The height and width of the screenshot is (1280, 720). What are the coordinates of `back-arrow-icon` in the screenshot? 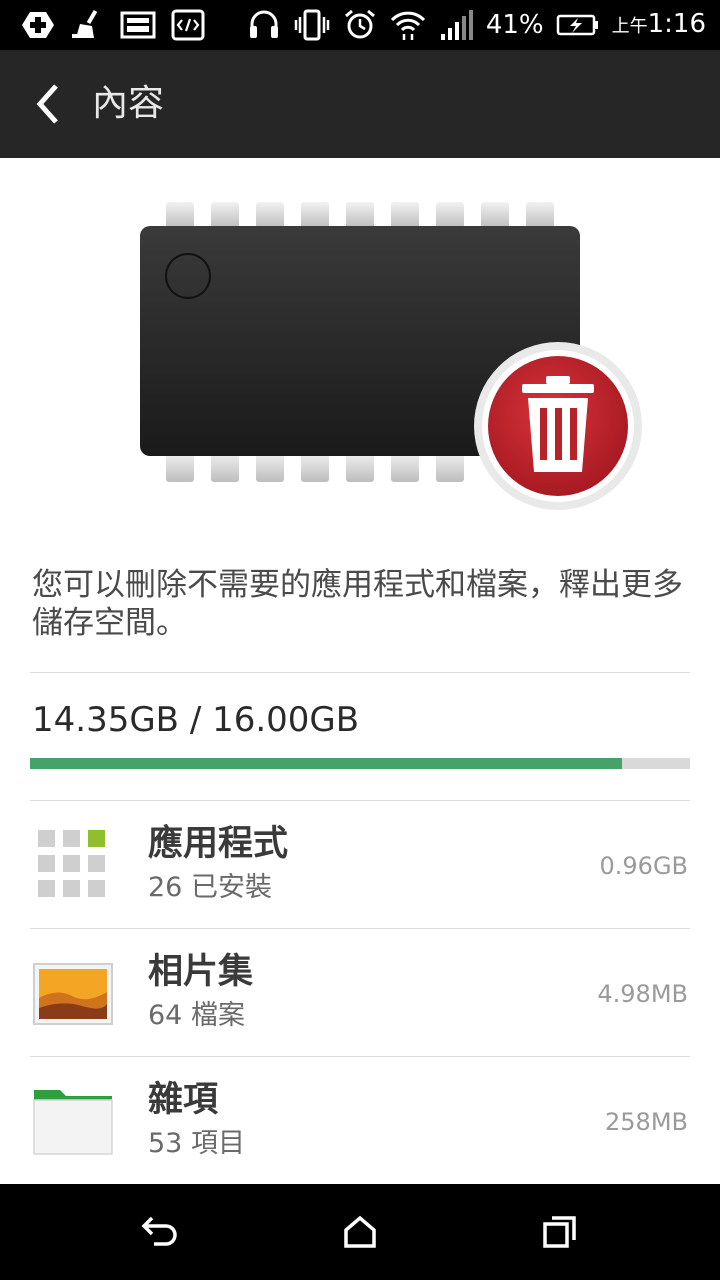 It's located at (159, 1231).